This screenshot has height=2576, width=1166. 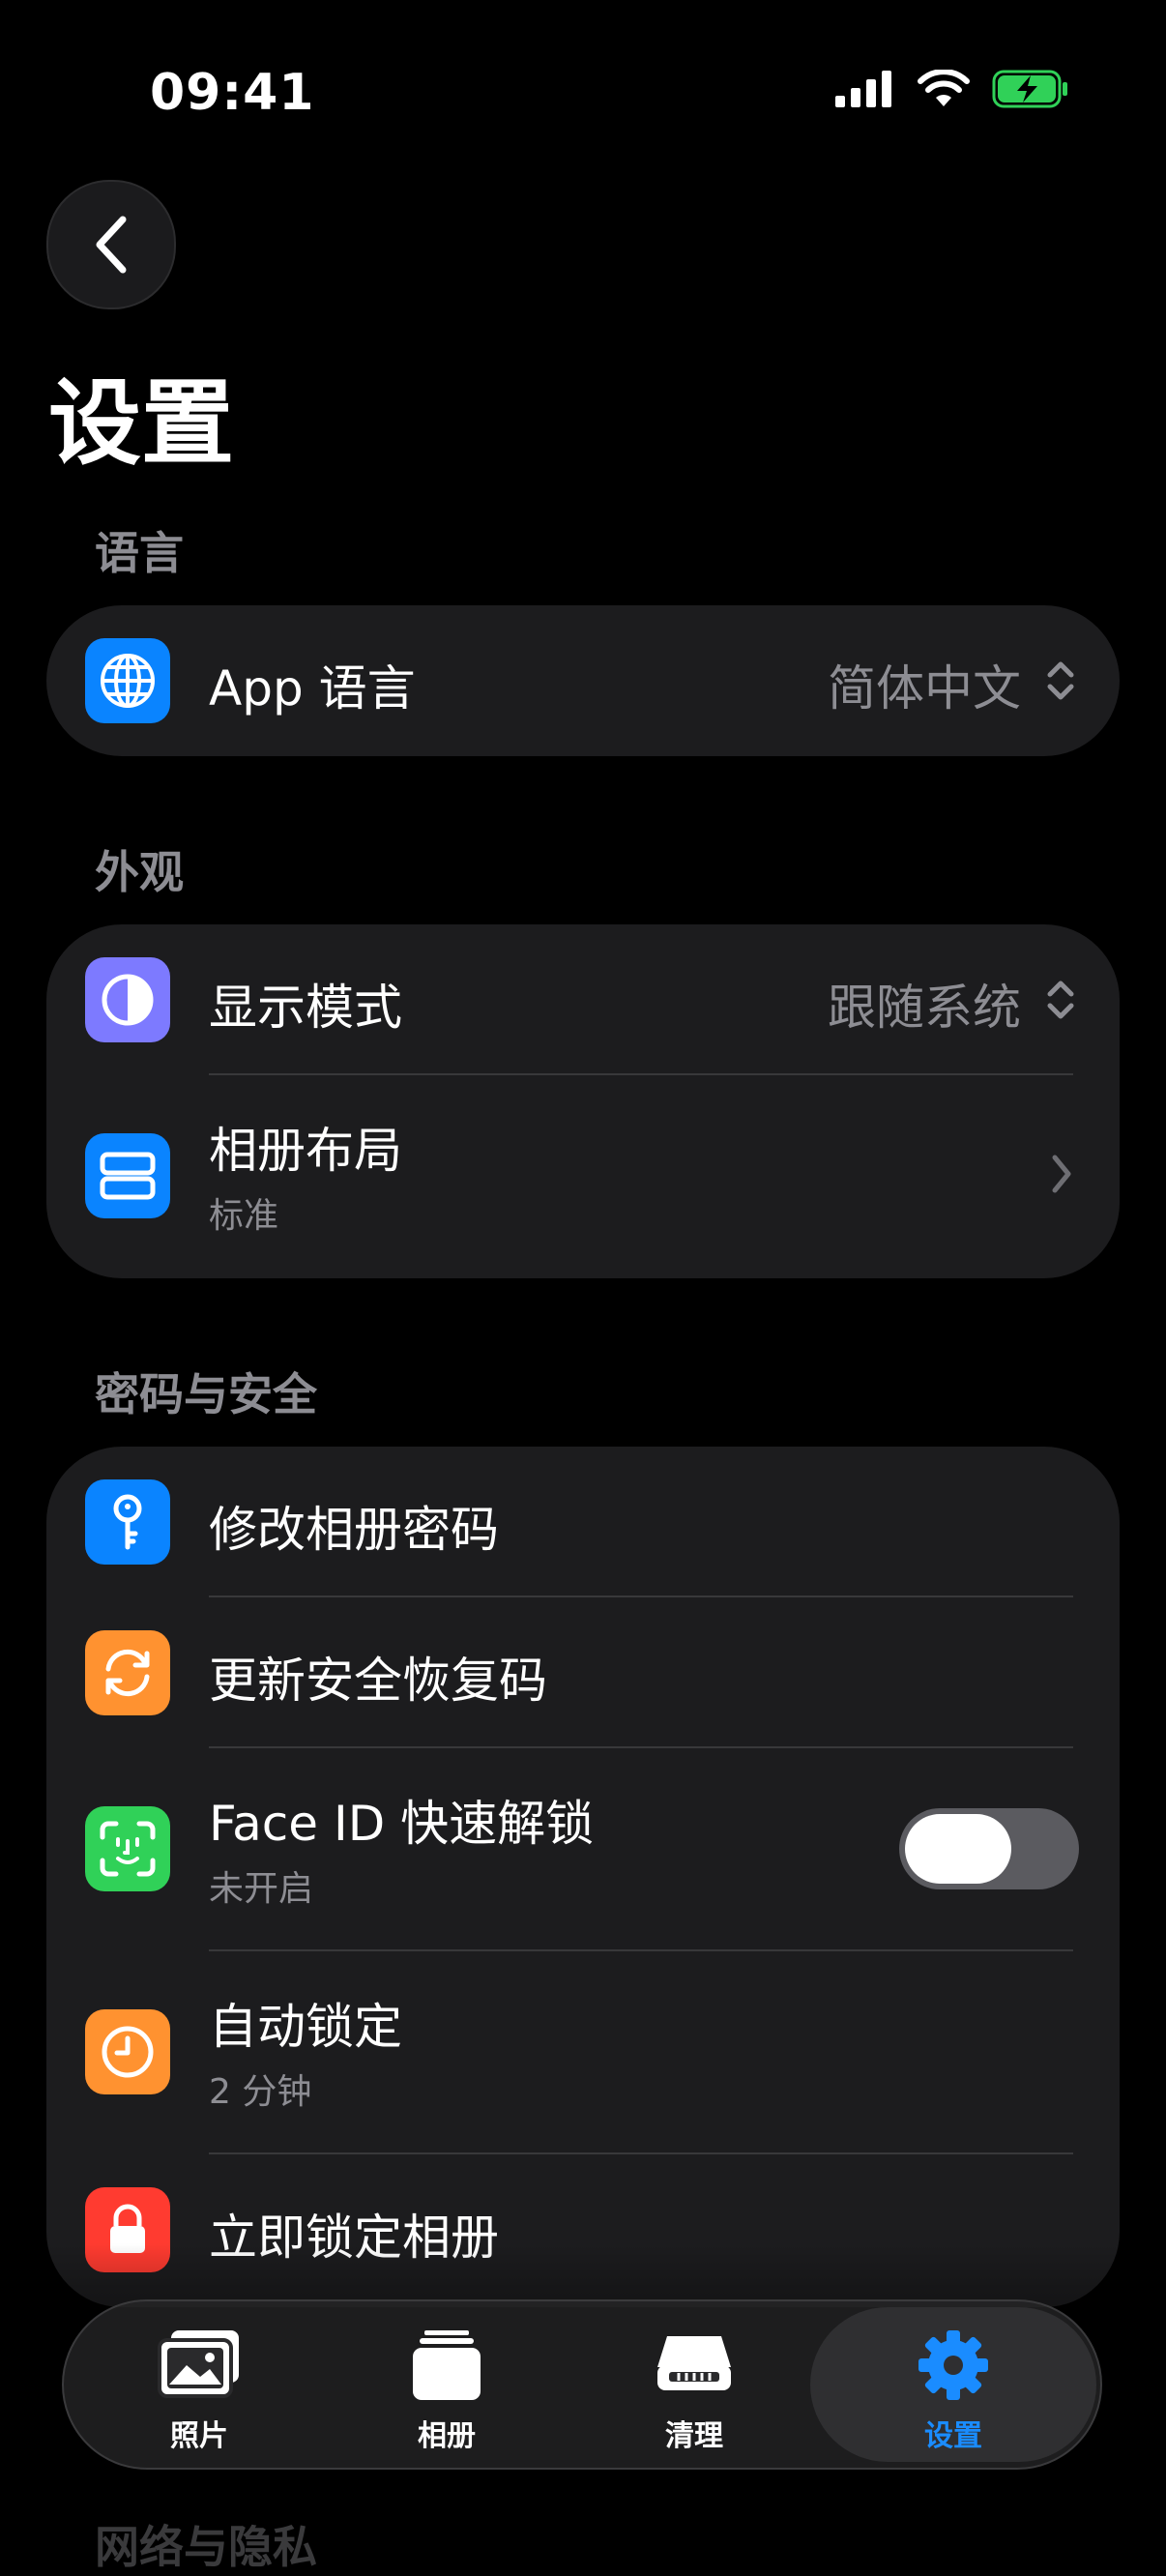 What do you see at coordinates (944, 88) in the screenshot?
I see `wifi-icon` at bounding box center [944, 88].